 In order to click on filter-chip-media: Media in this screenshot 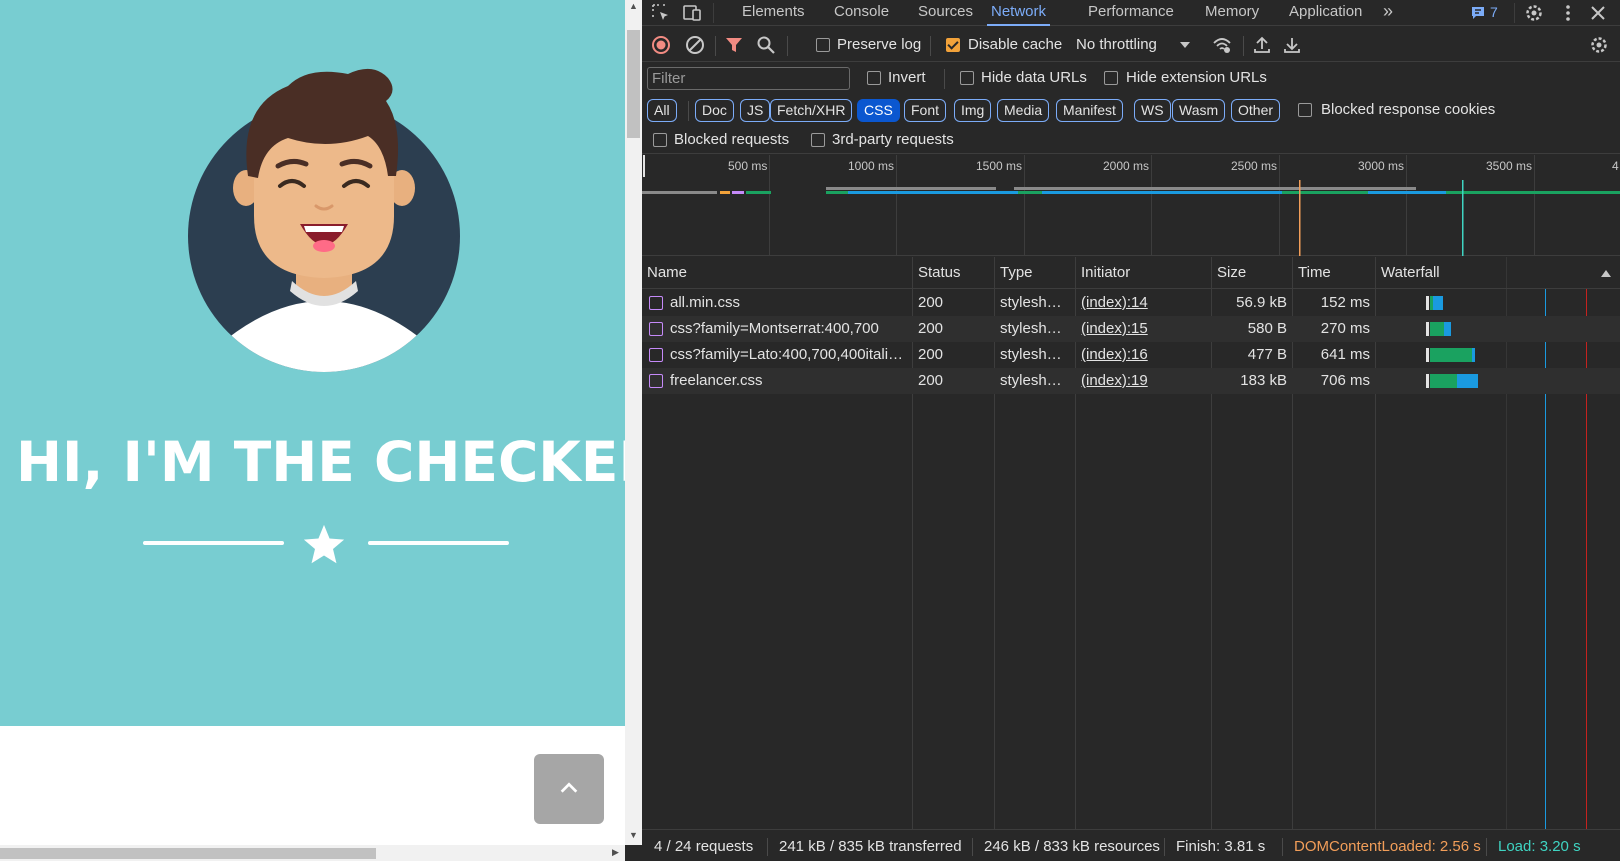, I will do `click(1023, 110)`.